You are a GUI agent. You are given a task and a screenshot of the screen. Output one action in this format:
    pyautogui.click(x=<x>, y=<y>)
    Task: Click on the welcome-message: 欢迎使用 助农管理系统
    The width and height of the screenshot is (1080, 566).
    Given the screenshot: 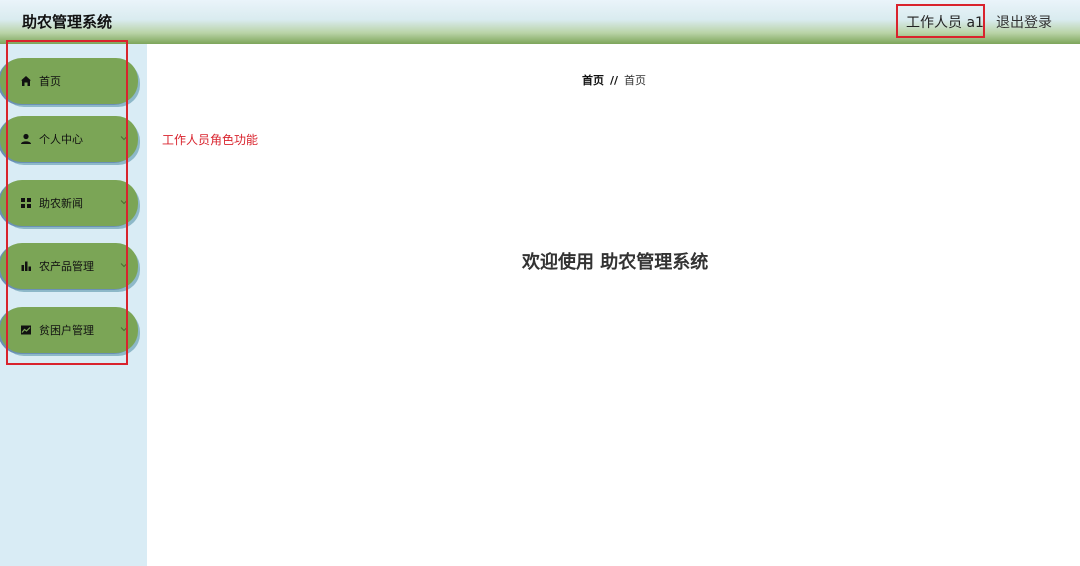 What is the action you would take?
    pyautogui.click(x=615, y=262)
    